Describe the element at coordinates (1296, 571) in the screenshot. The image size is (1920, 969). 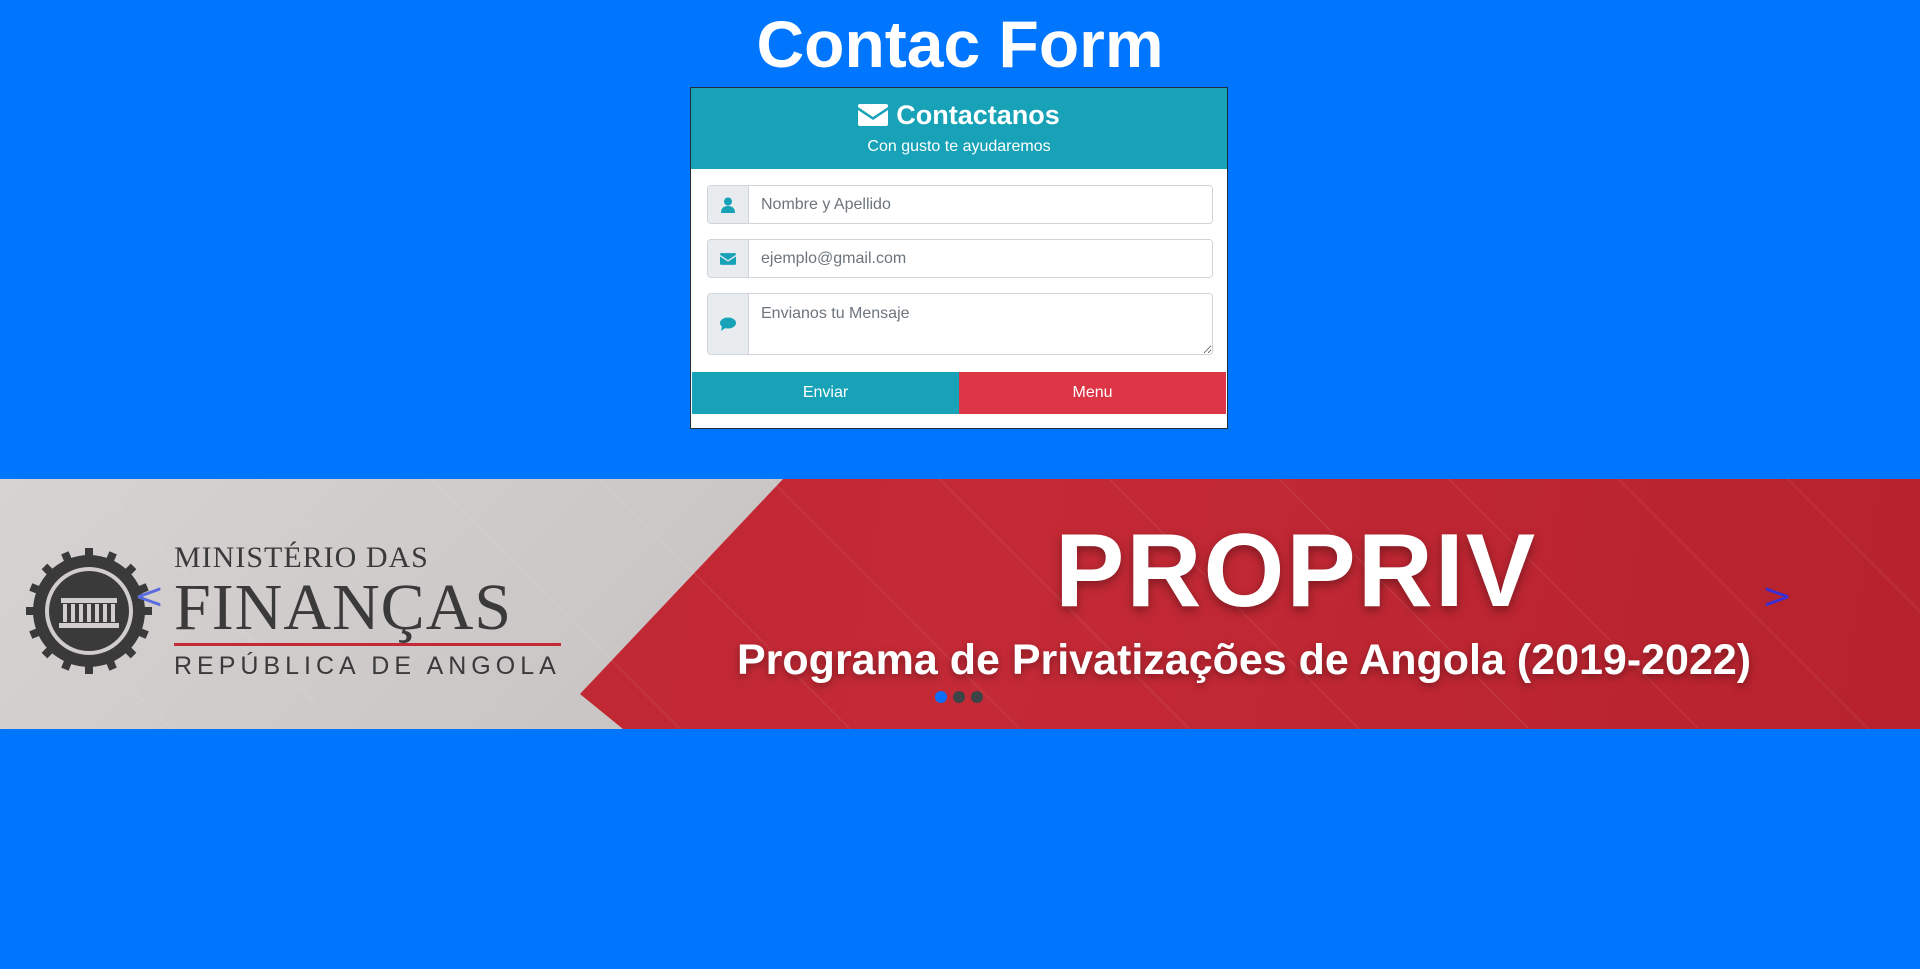
I see `slide-headline: PROPRIV` at that location.